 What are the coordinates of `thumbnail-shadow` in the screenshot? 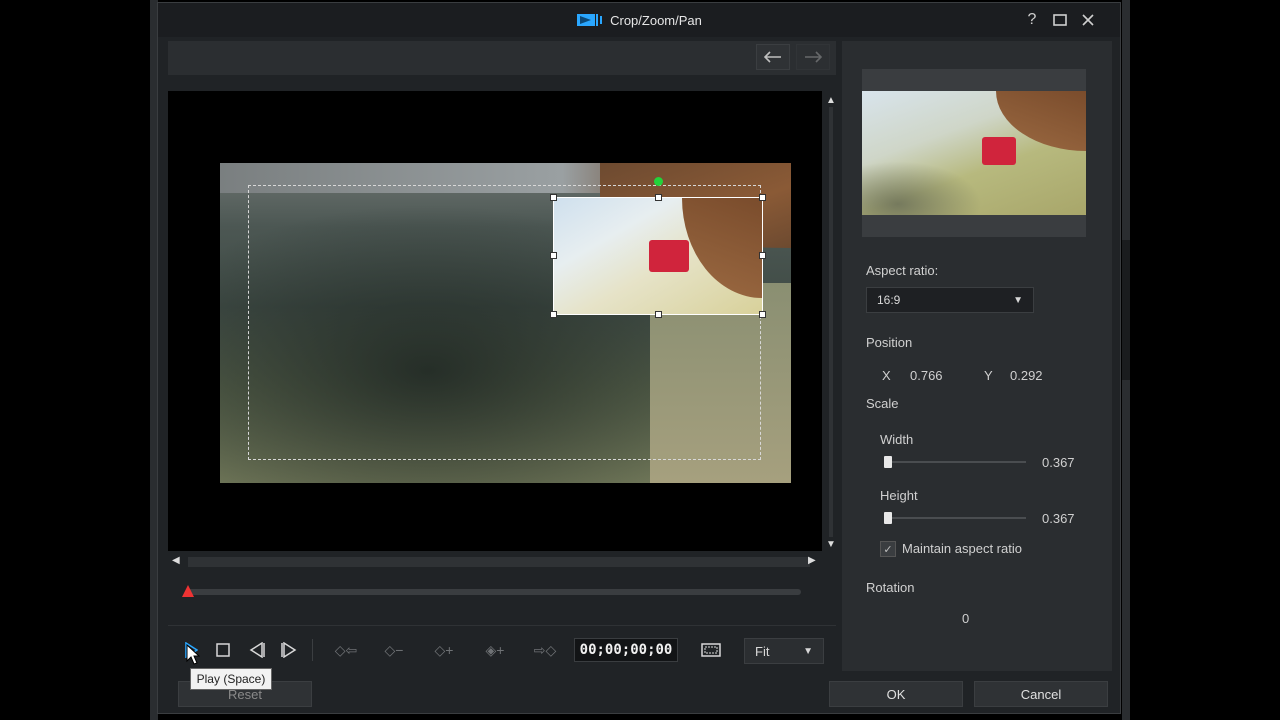 It's located at (922, 188).